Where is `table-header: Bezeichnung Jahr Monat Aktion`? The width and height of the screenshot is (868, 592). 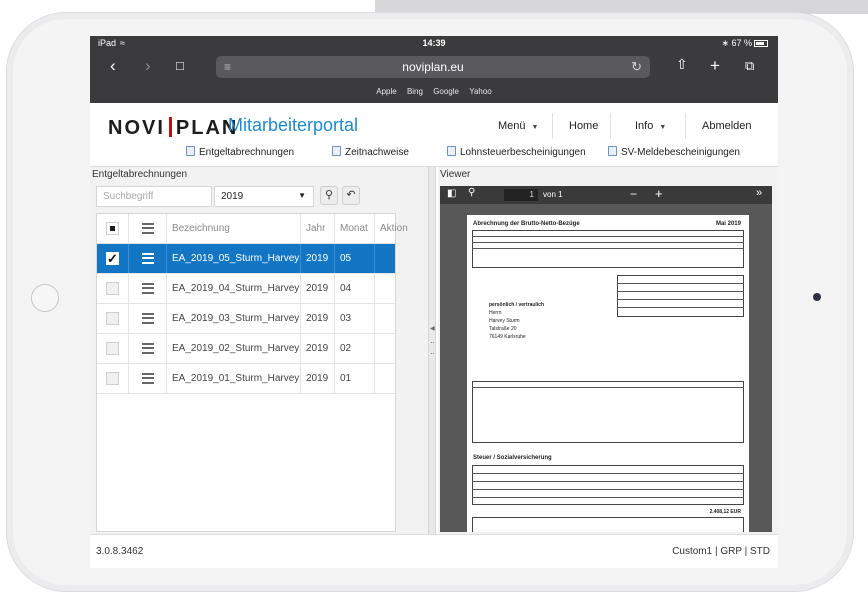 table-header: Bezeichnung Jahr Monat Aktion is located at coordinates (252, 229).